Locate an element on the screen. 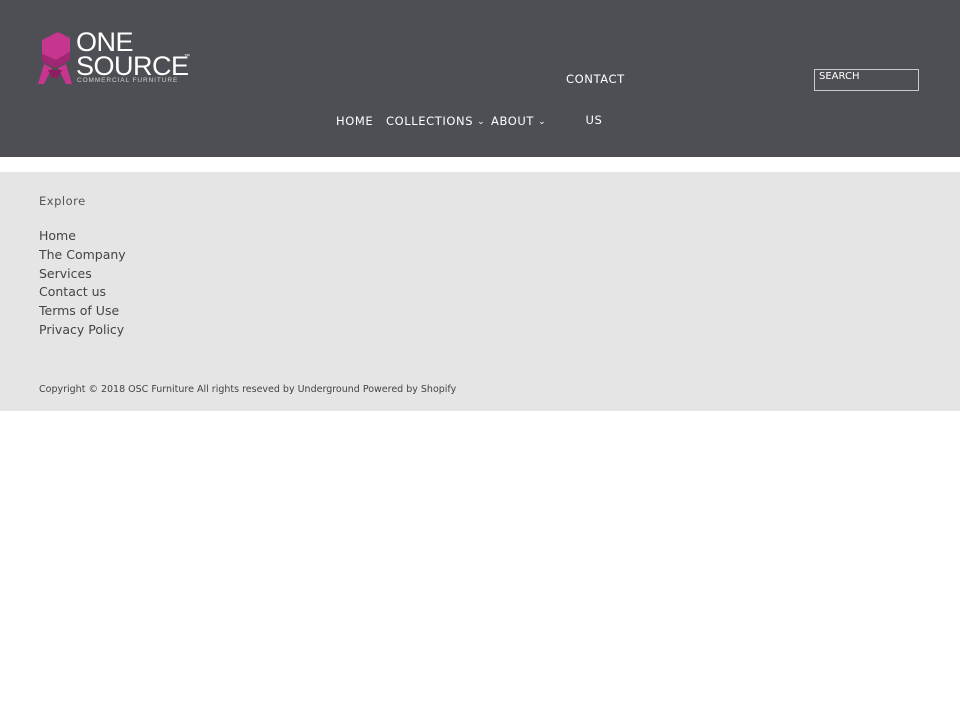 Image resolution: width=960 pixels, height=720 pixels. footer-link-home: Home is located at coordinates (82, 236).